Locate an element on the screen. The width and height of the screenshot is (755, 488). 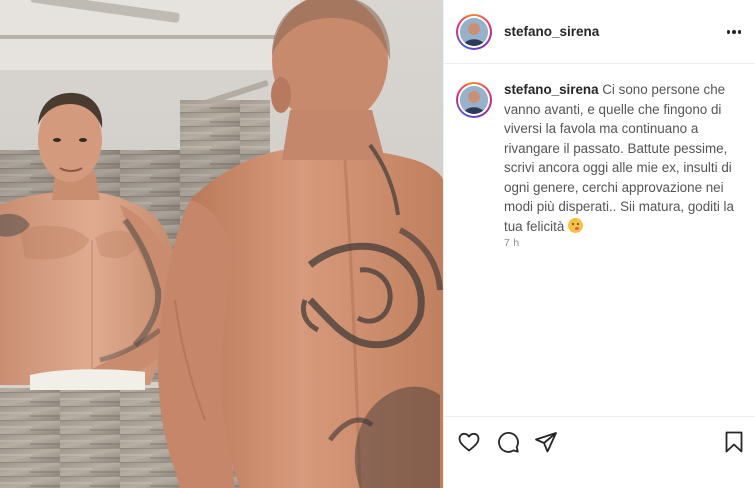
smiling-face-emoji-icon is located at coordinates (576, 225).